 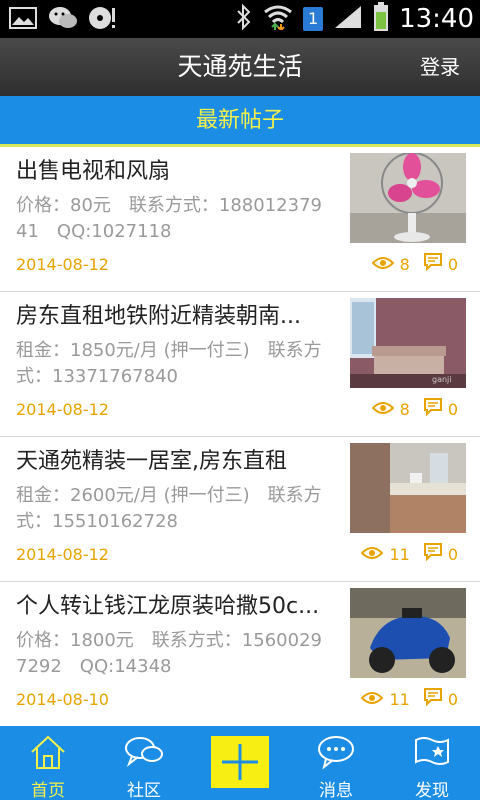 I want to click on post-thumbnail: ganji, so click(x=408, y=343).